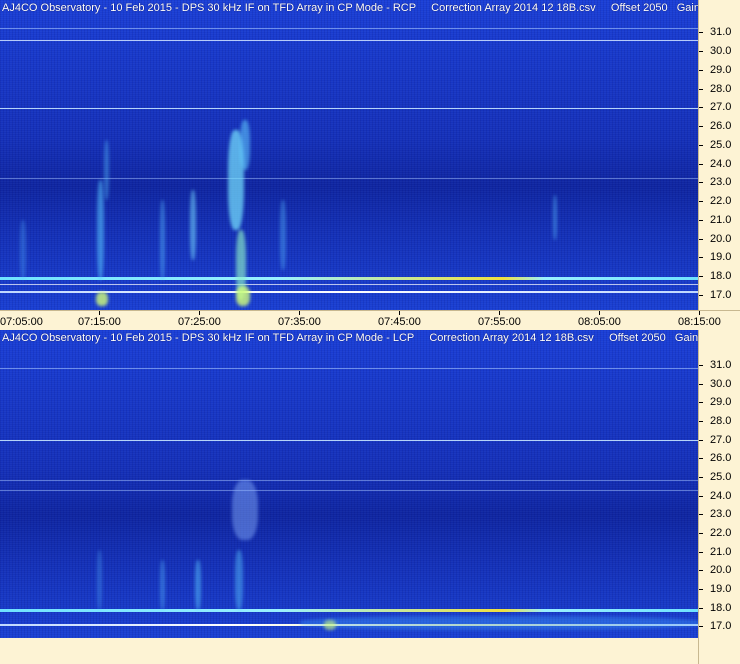 This screenshot has height=664, width=740. I want to click on lcp-trace-line, so click(349, 610).